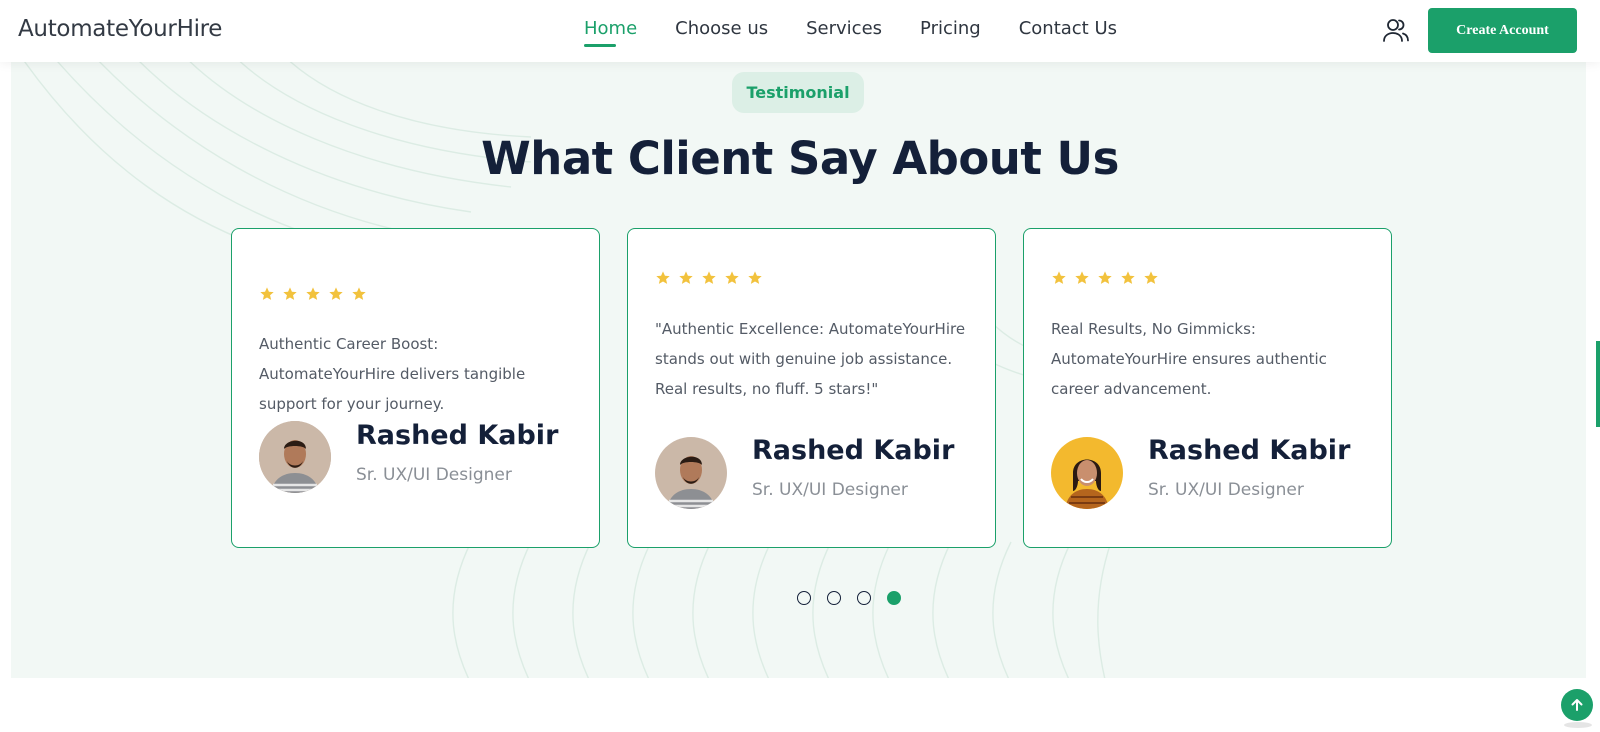 The image size is (1600, 732). I want to click on arrow-up-icon, so click(1577, 705).